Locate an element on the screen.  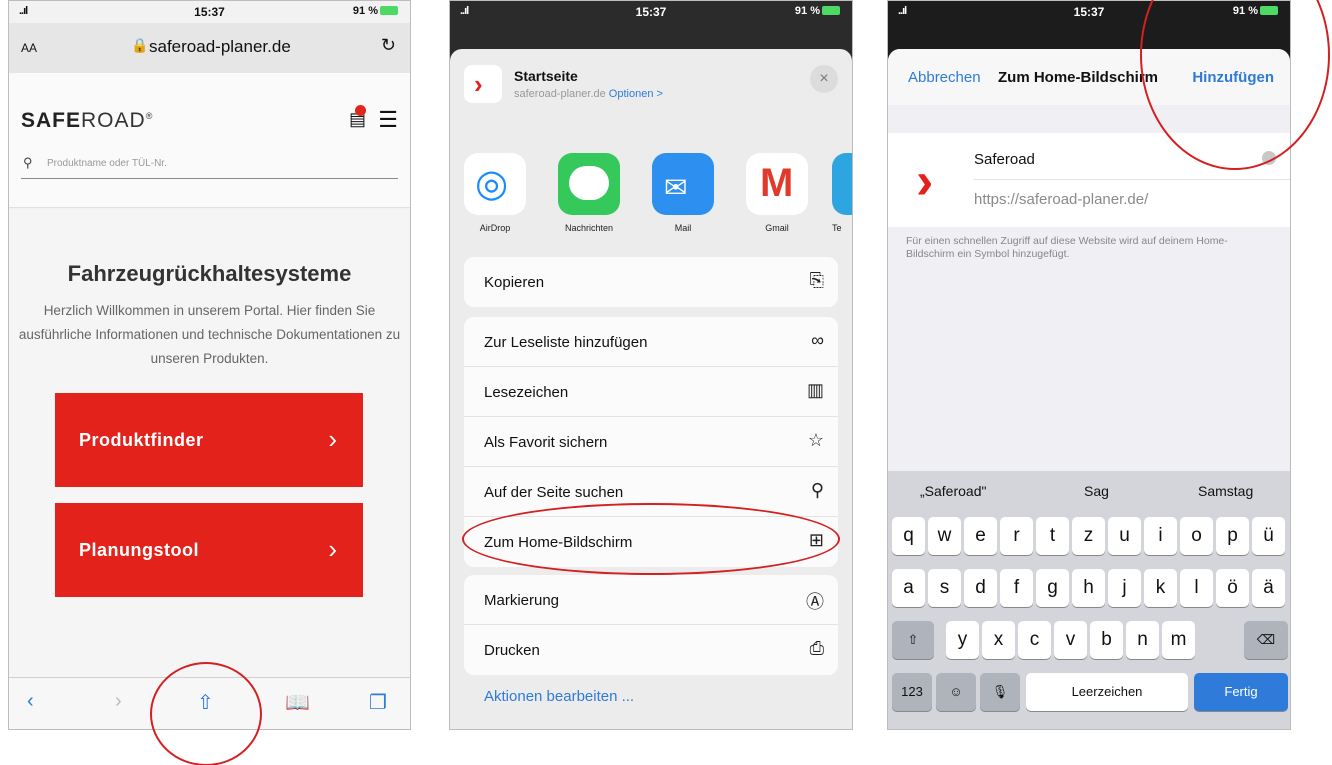
action-favorite: Als Favorit sichern ☆ is located at coordinates (651, 442).